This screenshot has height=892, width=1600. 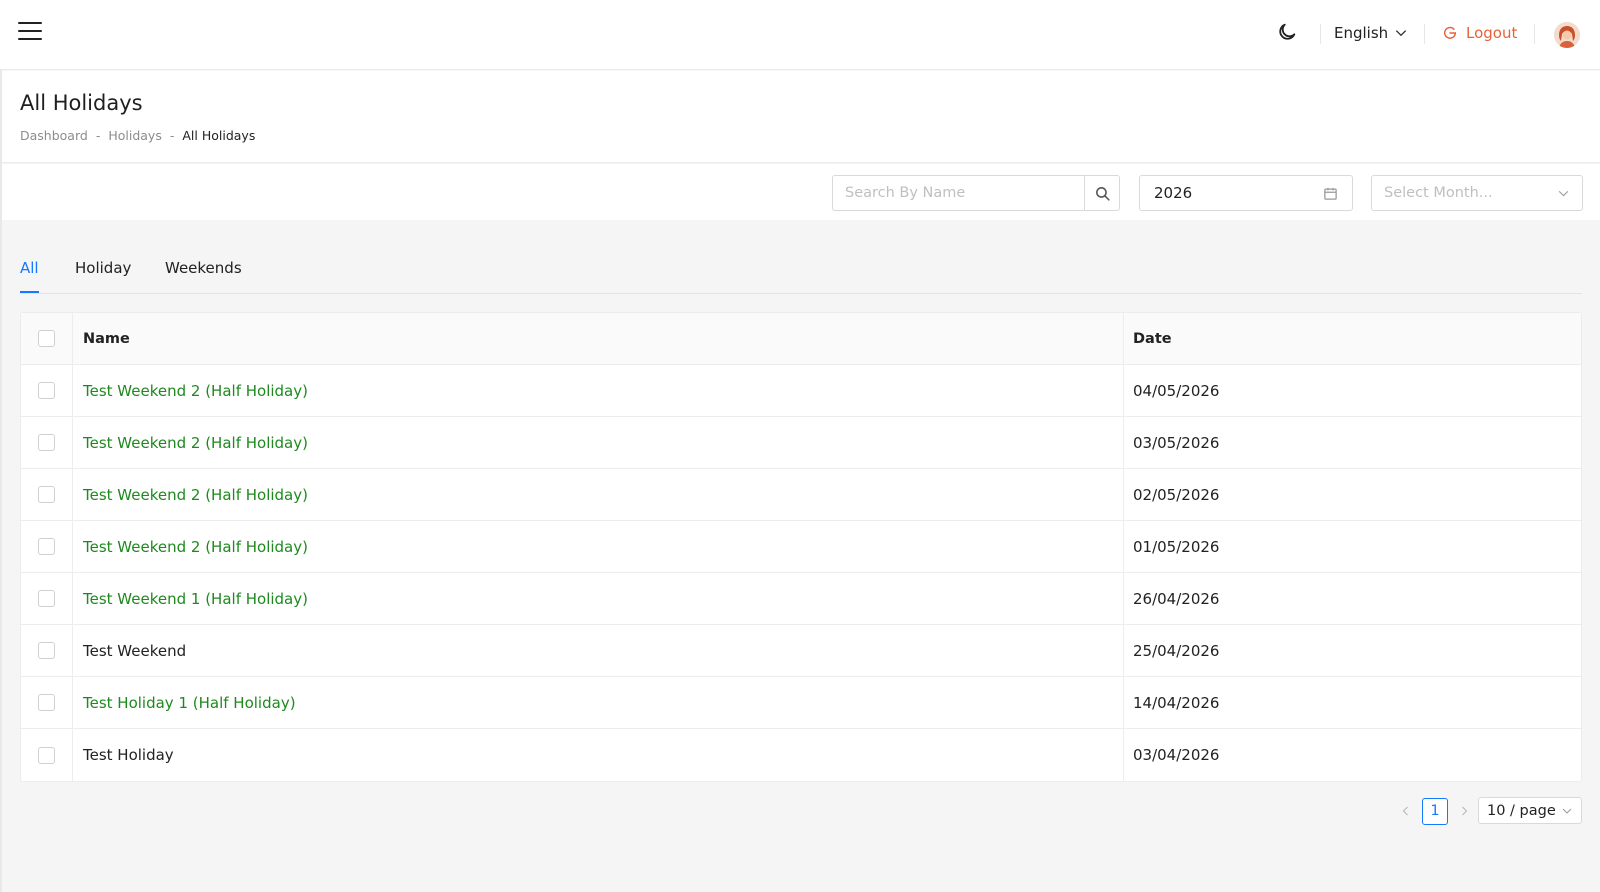 What do you see at coordinates (1492, 33) in the screenshot?
I see `logout-label: Logout` at bounding box center [1492, 33].